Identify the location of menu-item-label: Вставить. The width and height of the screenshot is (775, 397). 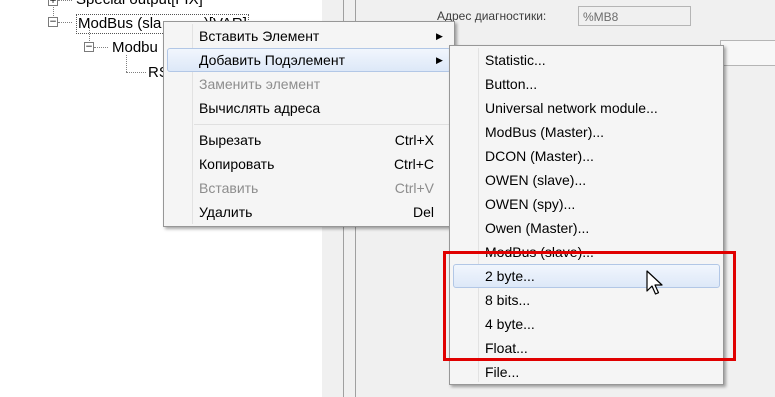
(229, 188).